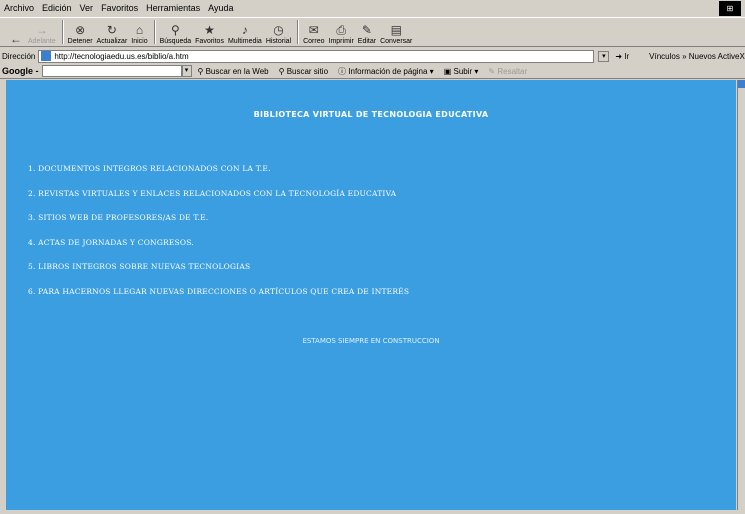 The image size is (745, 514). I want to click on forward-arrow-icon: →, so click(41, 30).